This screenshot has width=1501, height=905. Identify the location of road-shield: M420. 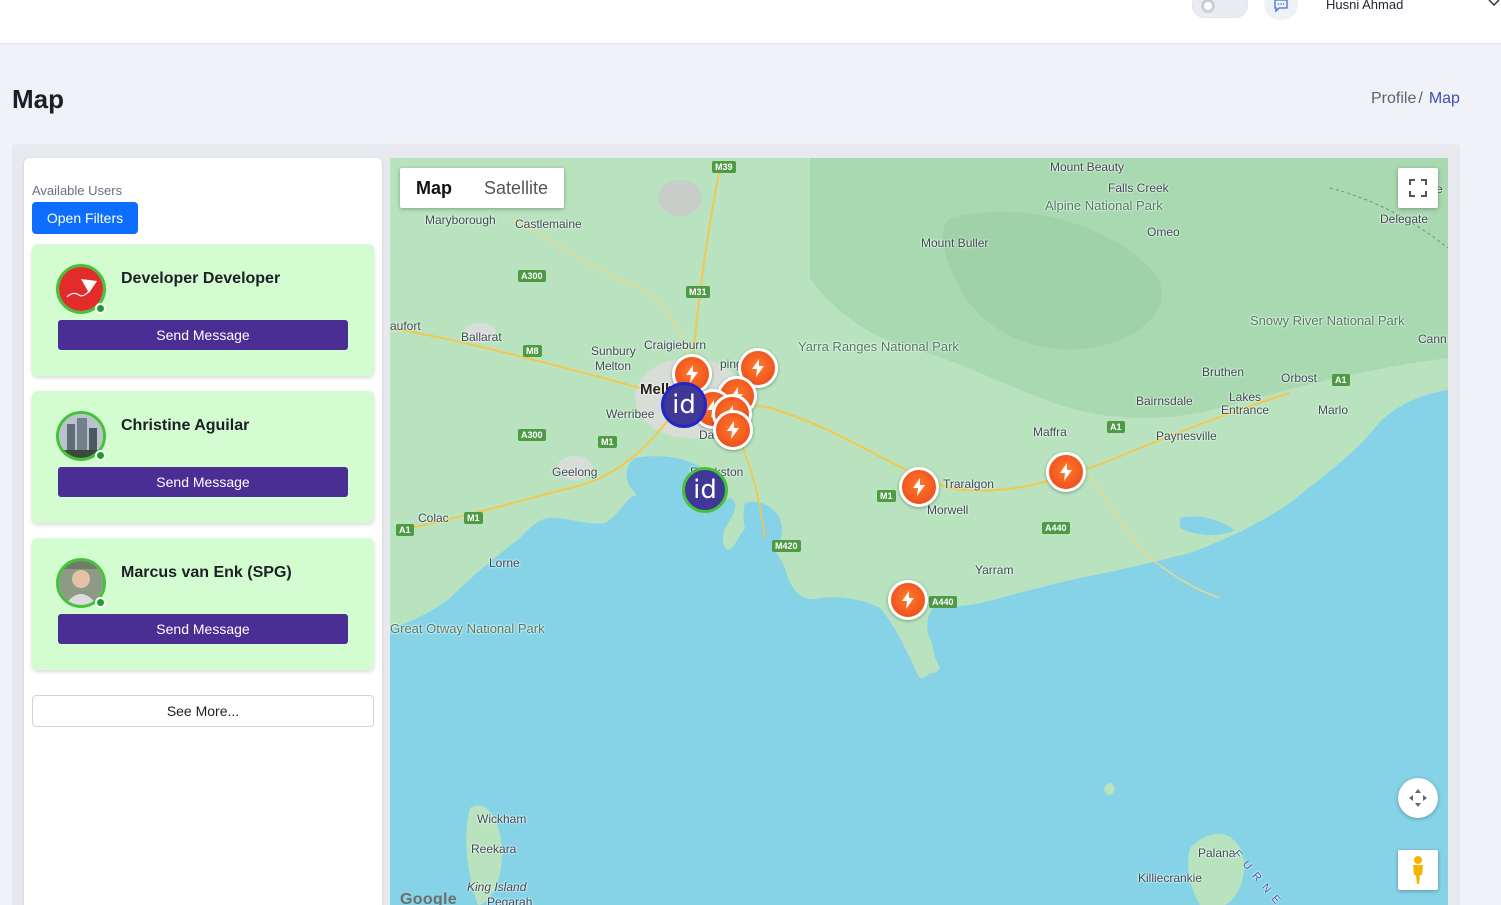
(786, 546).